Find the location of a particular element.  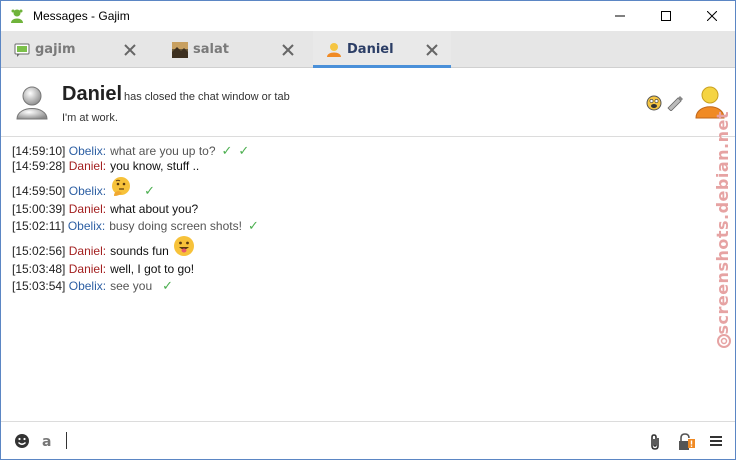

maximize-icon is located at coordinates (666, 16).